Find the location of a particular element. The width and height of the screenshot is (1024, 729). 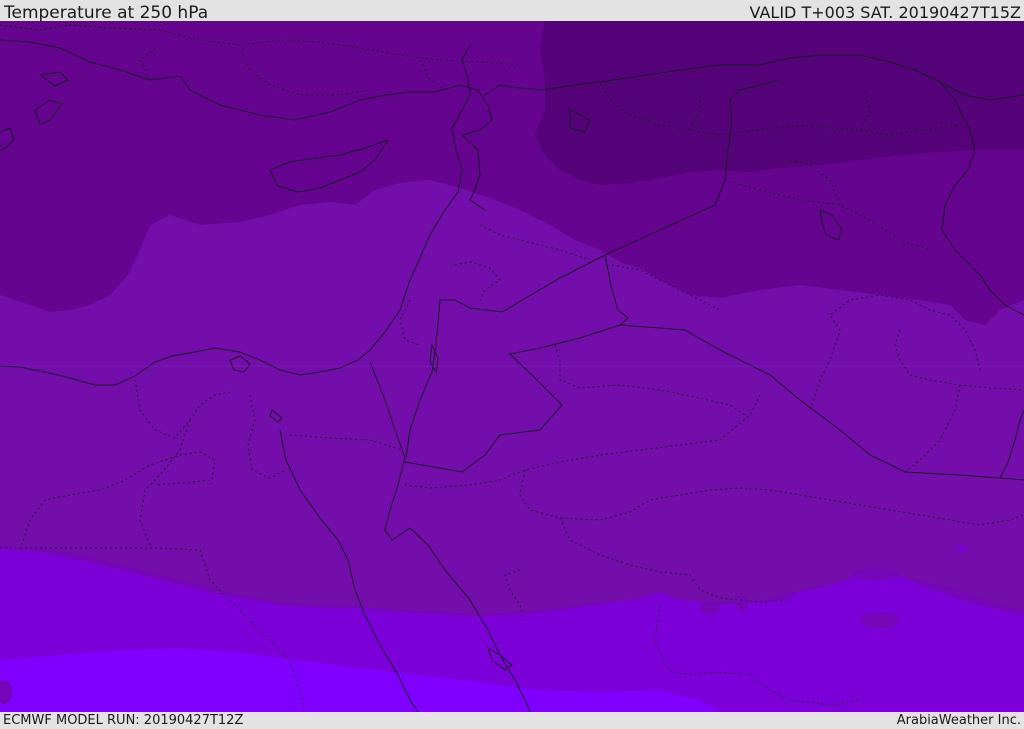

model-run-label: ECMWF MODEL RUN: 20190427T12Z is located at coordinates (123, 720).